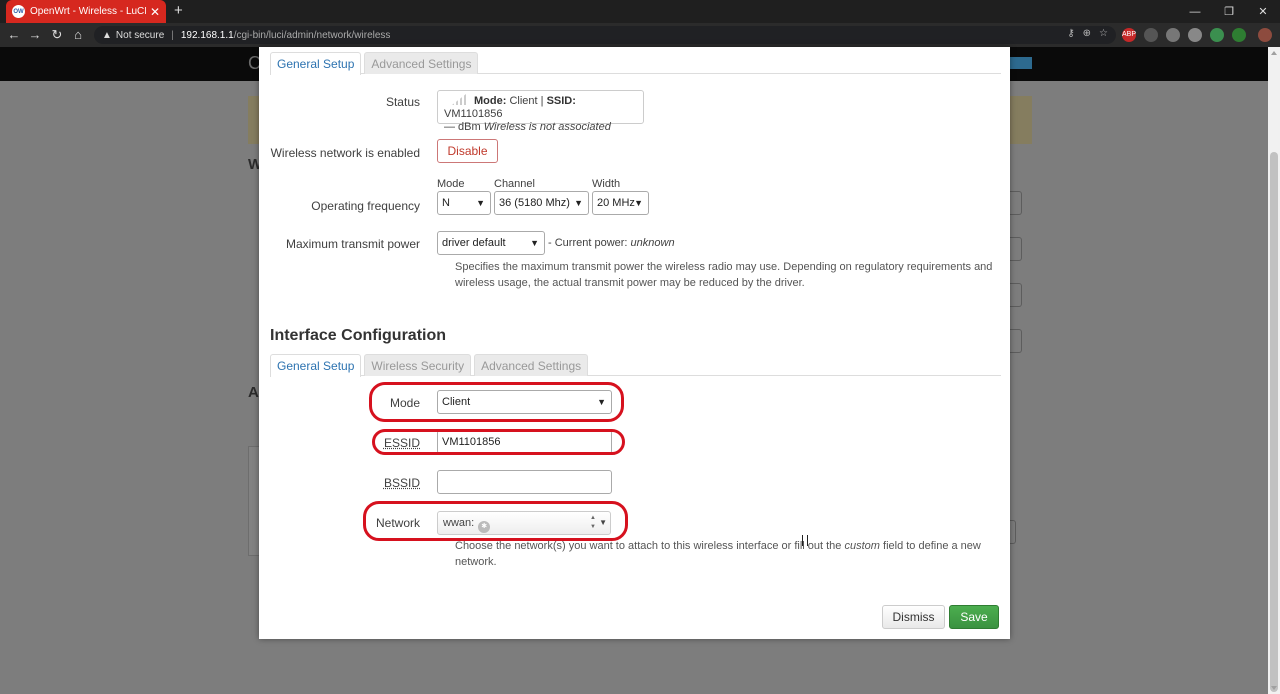  Describe the element at coordinates (467, 151) in the screenshot. I see `disable-button: Disable` at that location.